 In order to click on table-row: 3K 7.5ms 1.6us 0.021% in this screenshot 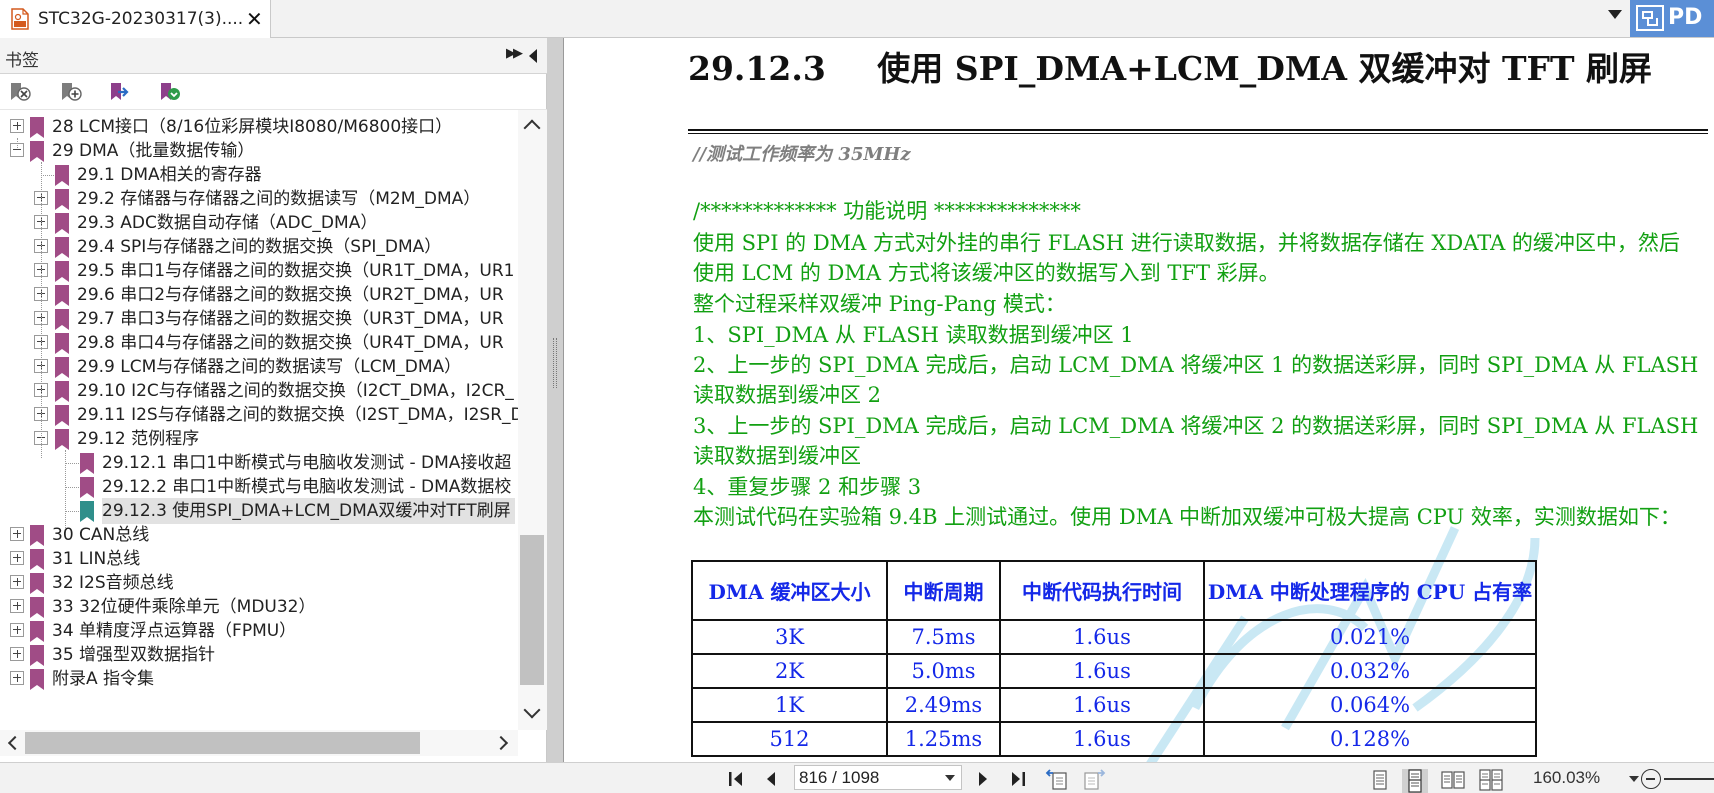, I will do `click(1114, 637)`.